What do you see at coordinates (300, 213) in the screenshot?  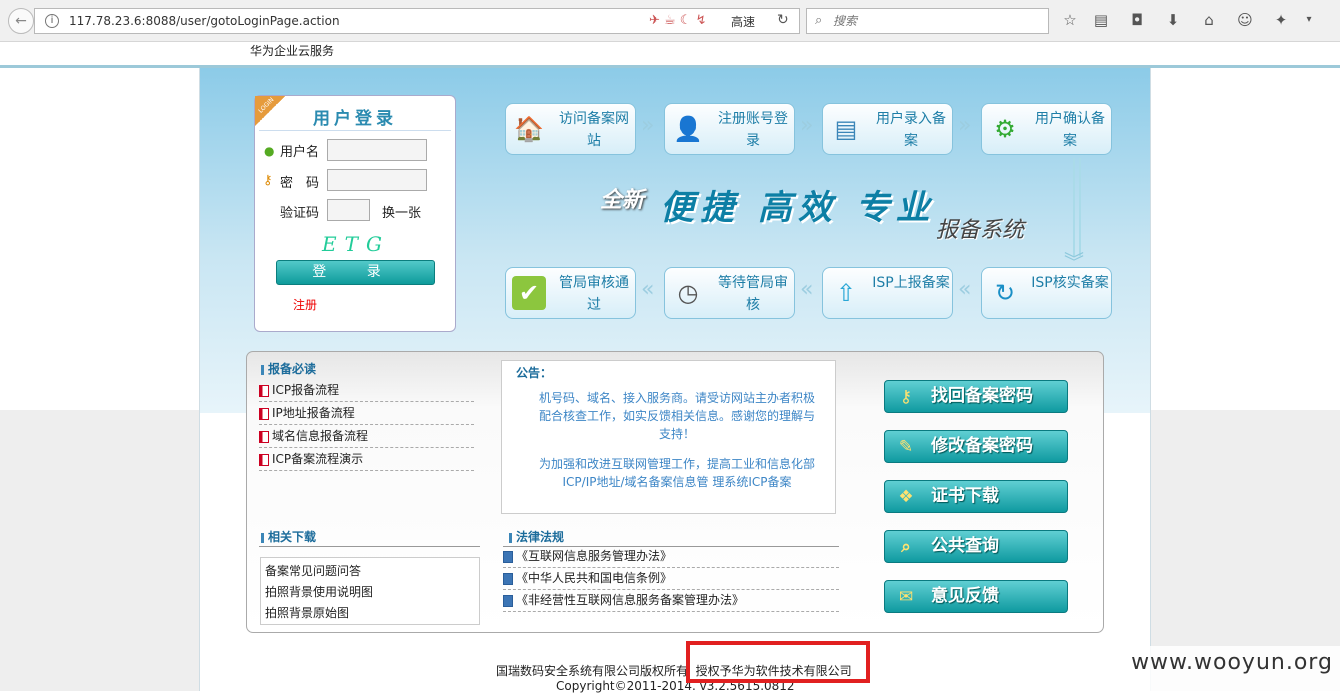 I see `captcha-label: 验证码` at bounding box center [300, 213].